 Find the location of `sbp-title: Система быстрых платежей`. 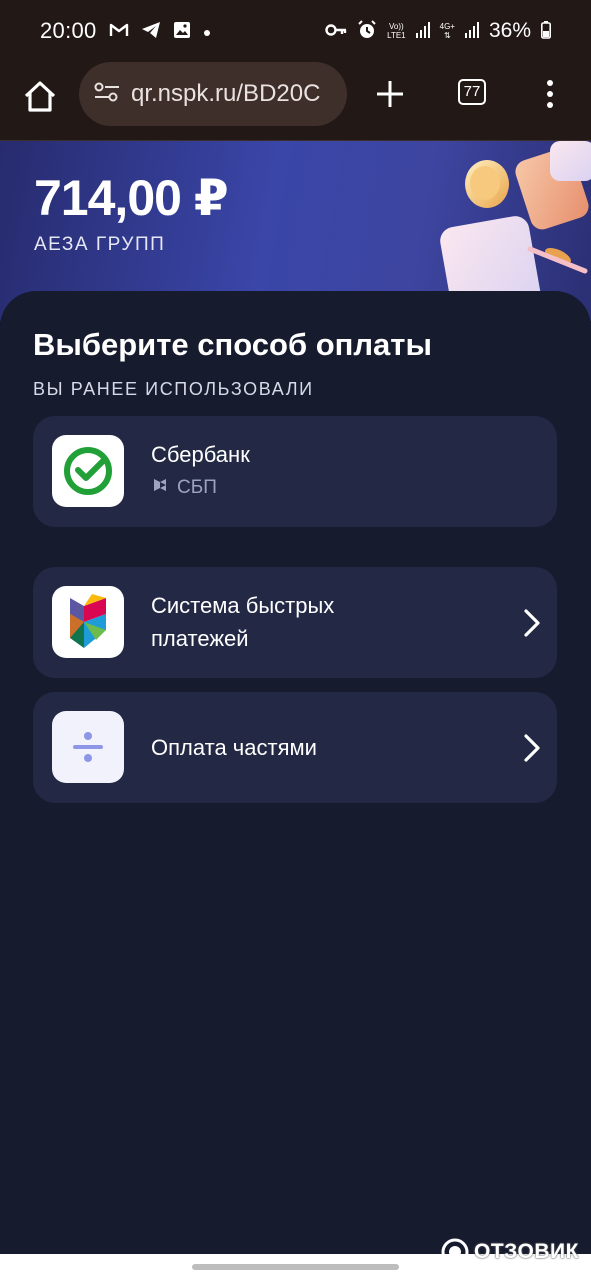

sbp-title: Система быстрых платежей is located at coordinates (243, 622).